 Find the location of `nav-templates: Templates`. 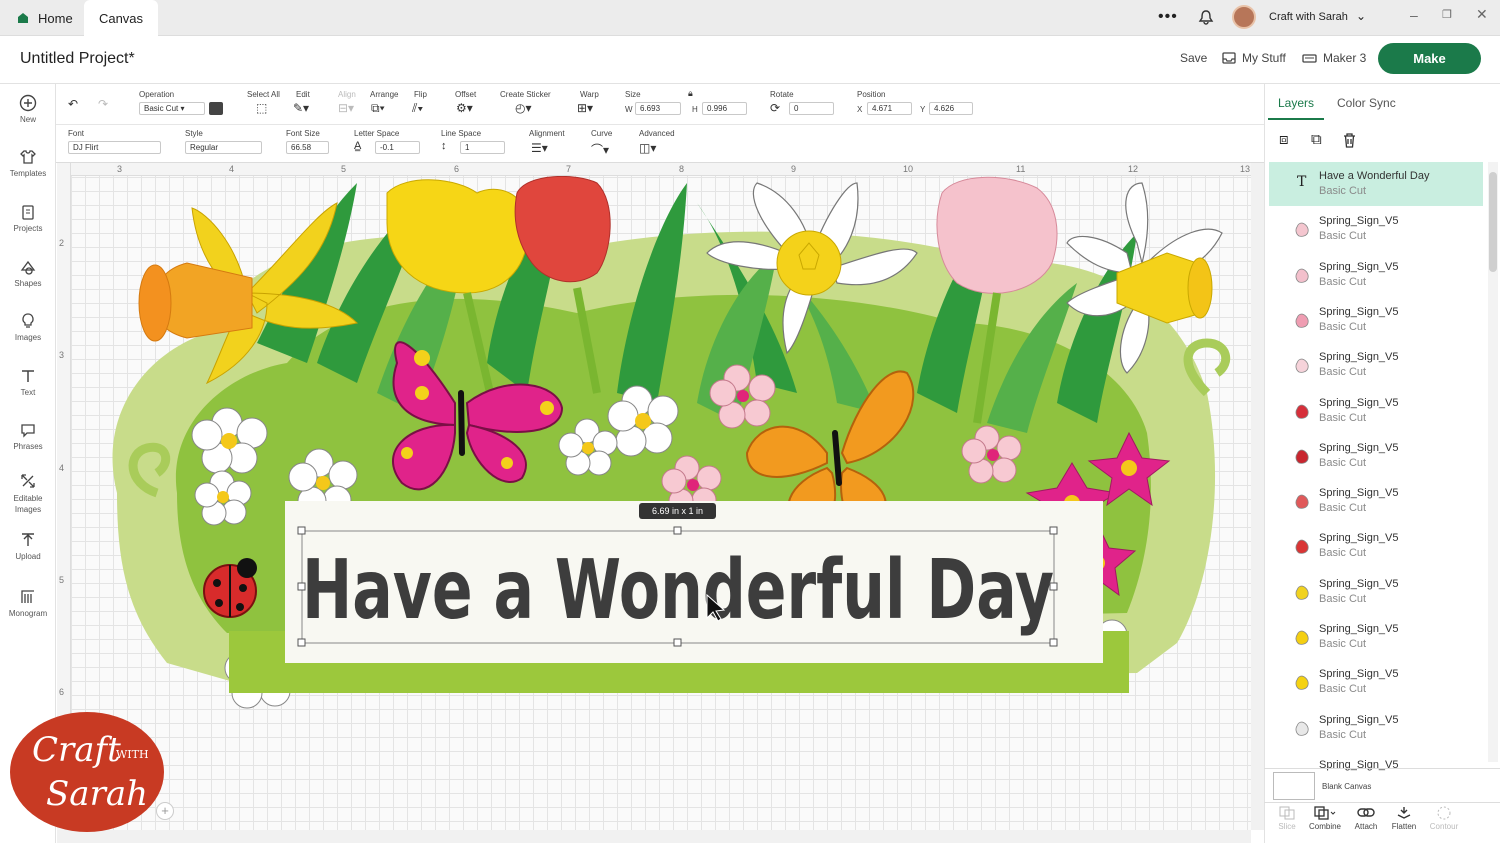

nav-templates: Templates is located at coordinates (28, 163).